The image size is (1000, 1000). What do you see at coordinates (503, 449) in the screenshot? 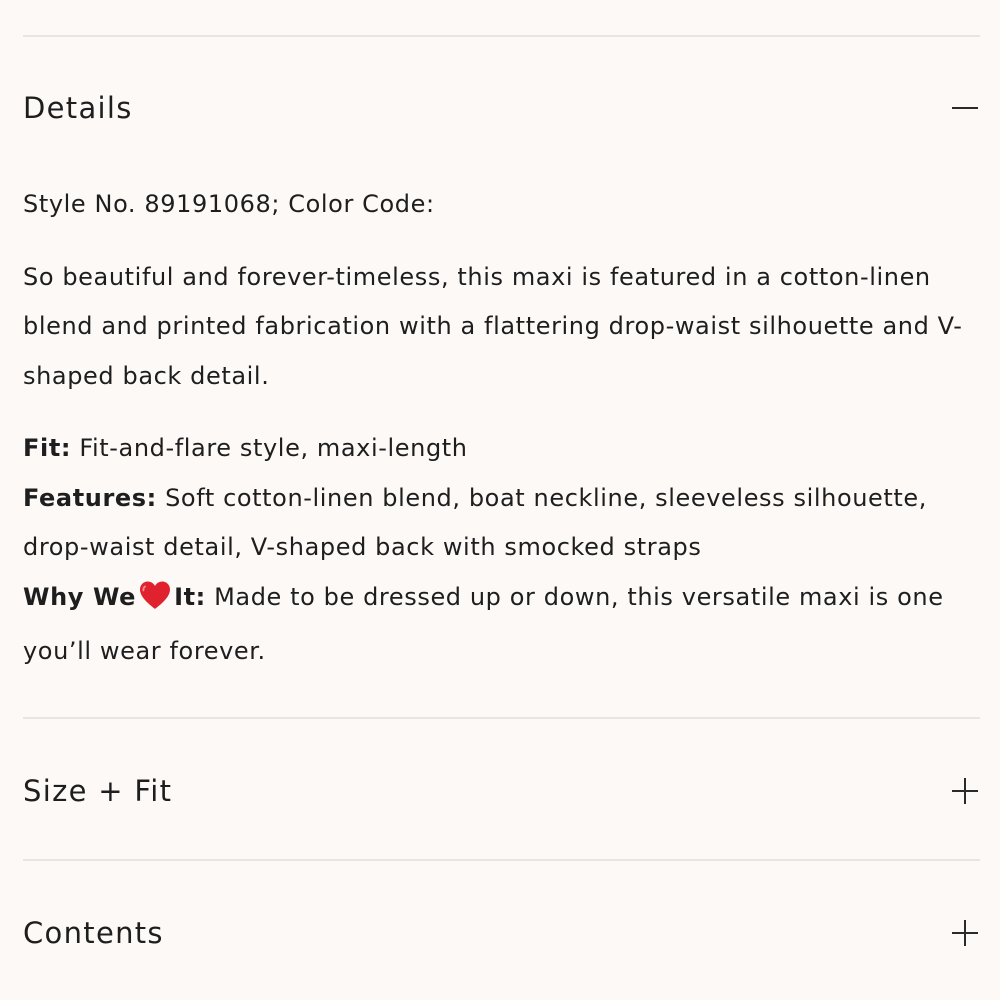
I see `fit-line: Fit: Fit-and-flare style, maxi-length` at bounding box center [503, 449].